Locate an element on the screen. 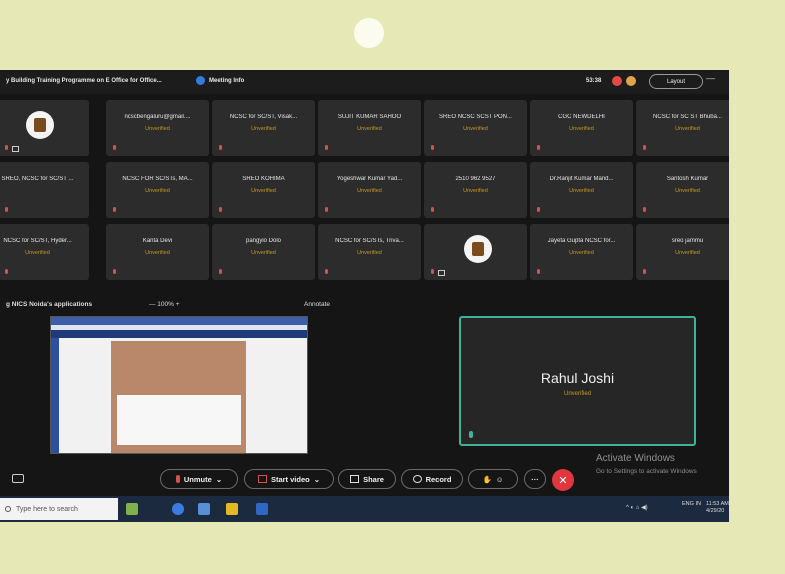 This screenshot has width=785, height=574. participant-tile: SUJIT KUMAR SAHOO Unverified is located at coordinates (369, 128).